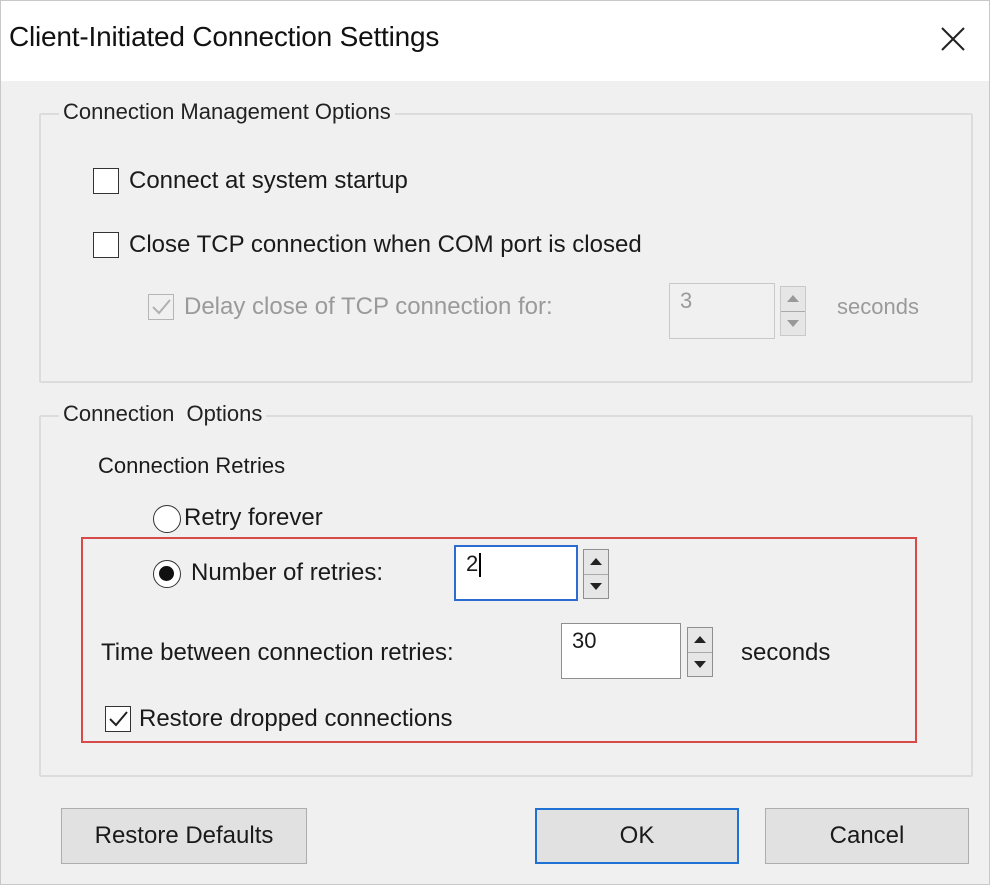  Describe the element at coordinates (867, 836) in the screenshot. I see `cancel-button: Cancel` at that location.